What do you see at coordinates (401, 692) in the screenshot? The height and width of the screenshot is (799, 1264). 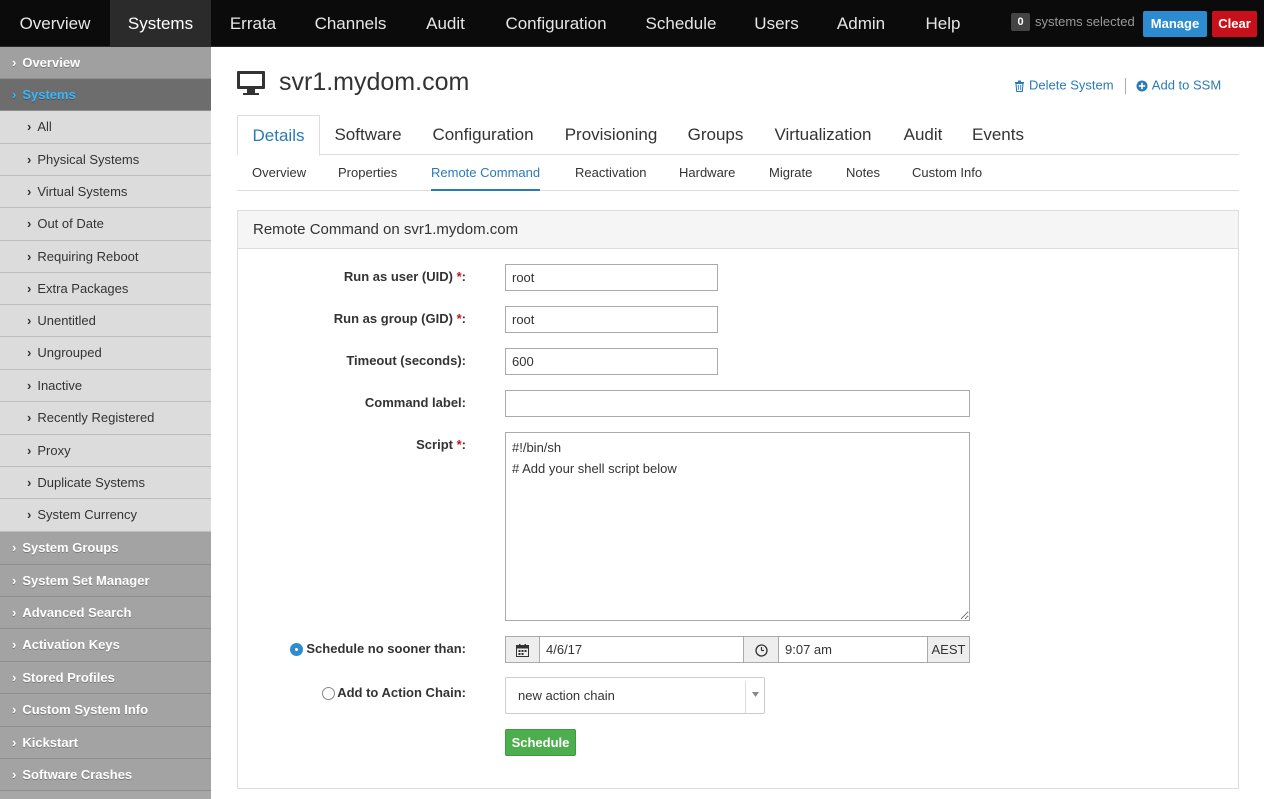 I see `action-chain-label: Add to Action Chain:` at bounding box center [401, 692].